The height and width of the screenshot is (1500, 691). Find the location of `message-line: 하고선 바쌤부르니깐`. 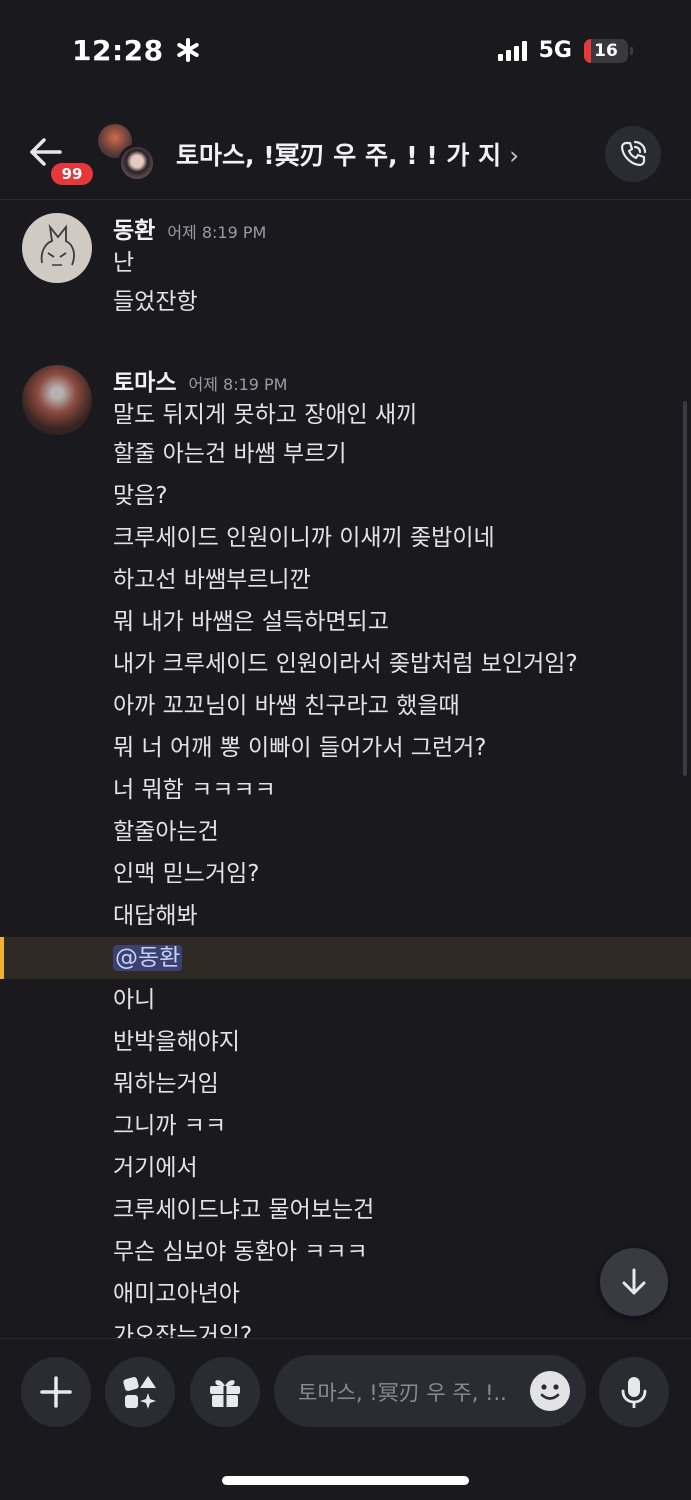

message-line: 하고선 바쌤부르니깐 is located at coordinates (402, 580).